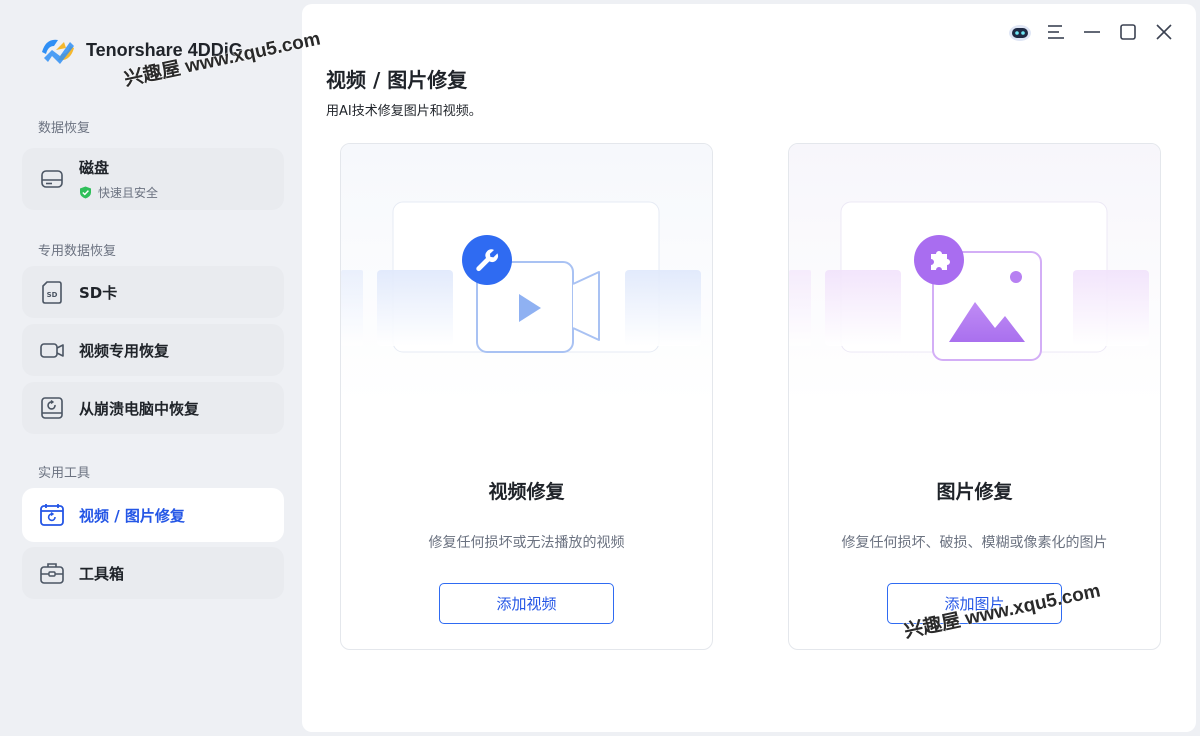 This screenshot has height=736, width=1200. I want to click on app-logo-icon, so click(58, 51).